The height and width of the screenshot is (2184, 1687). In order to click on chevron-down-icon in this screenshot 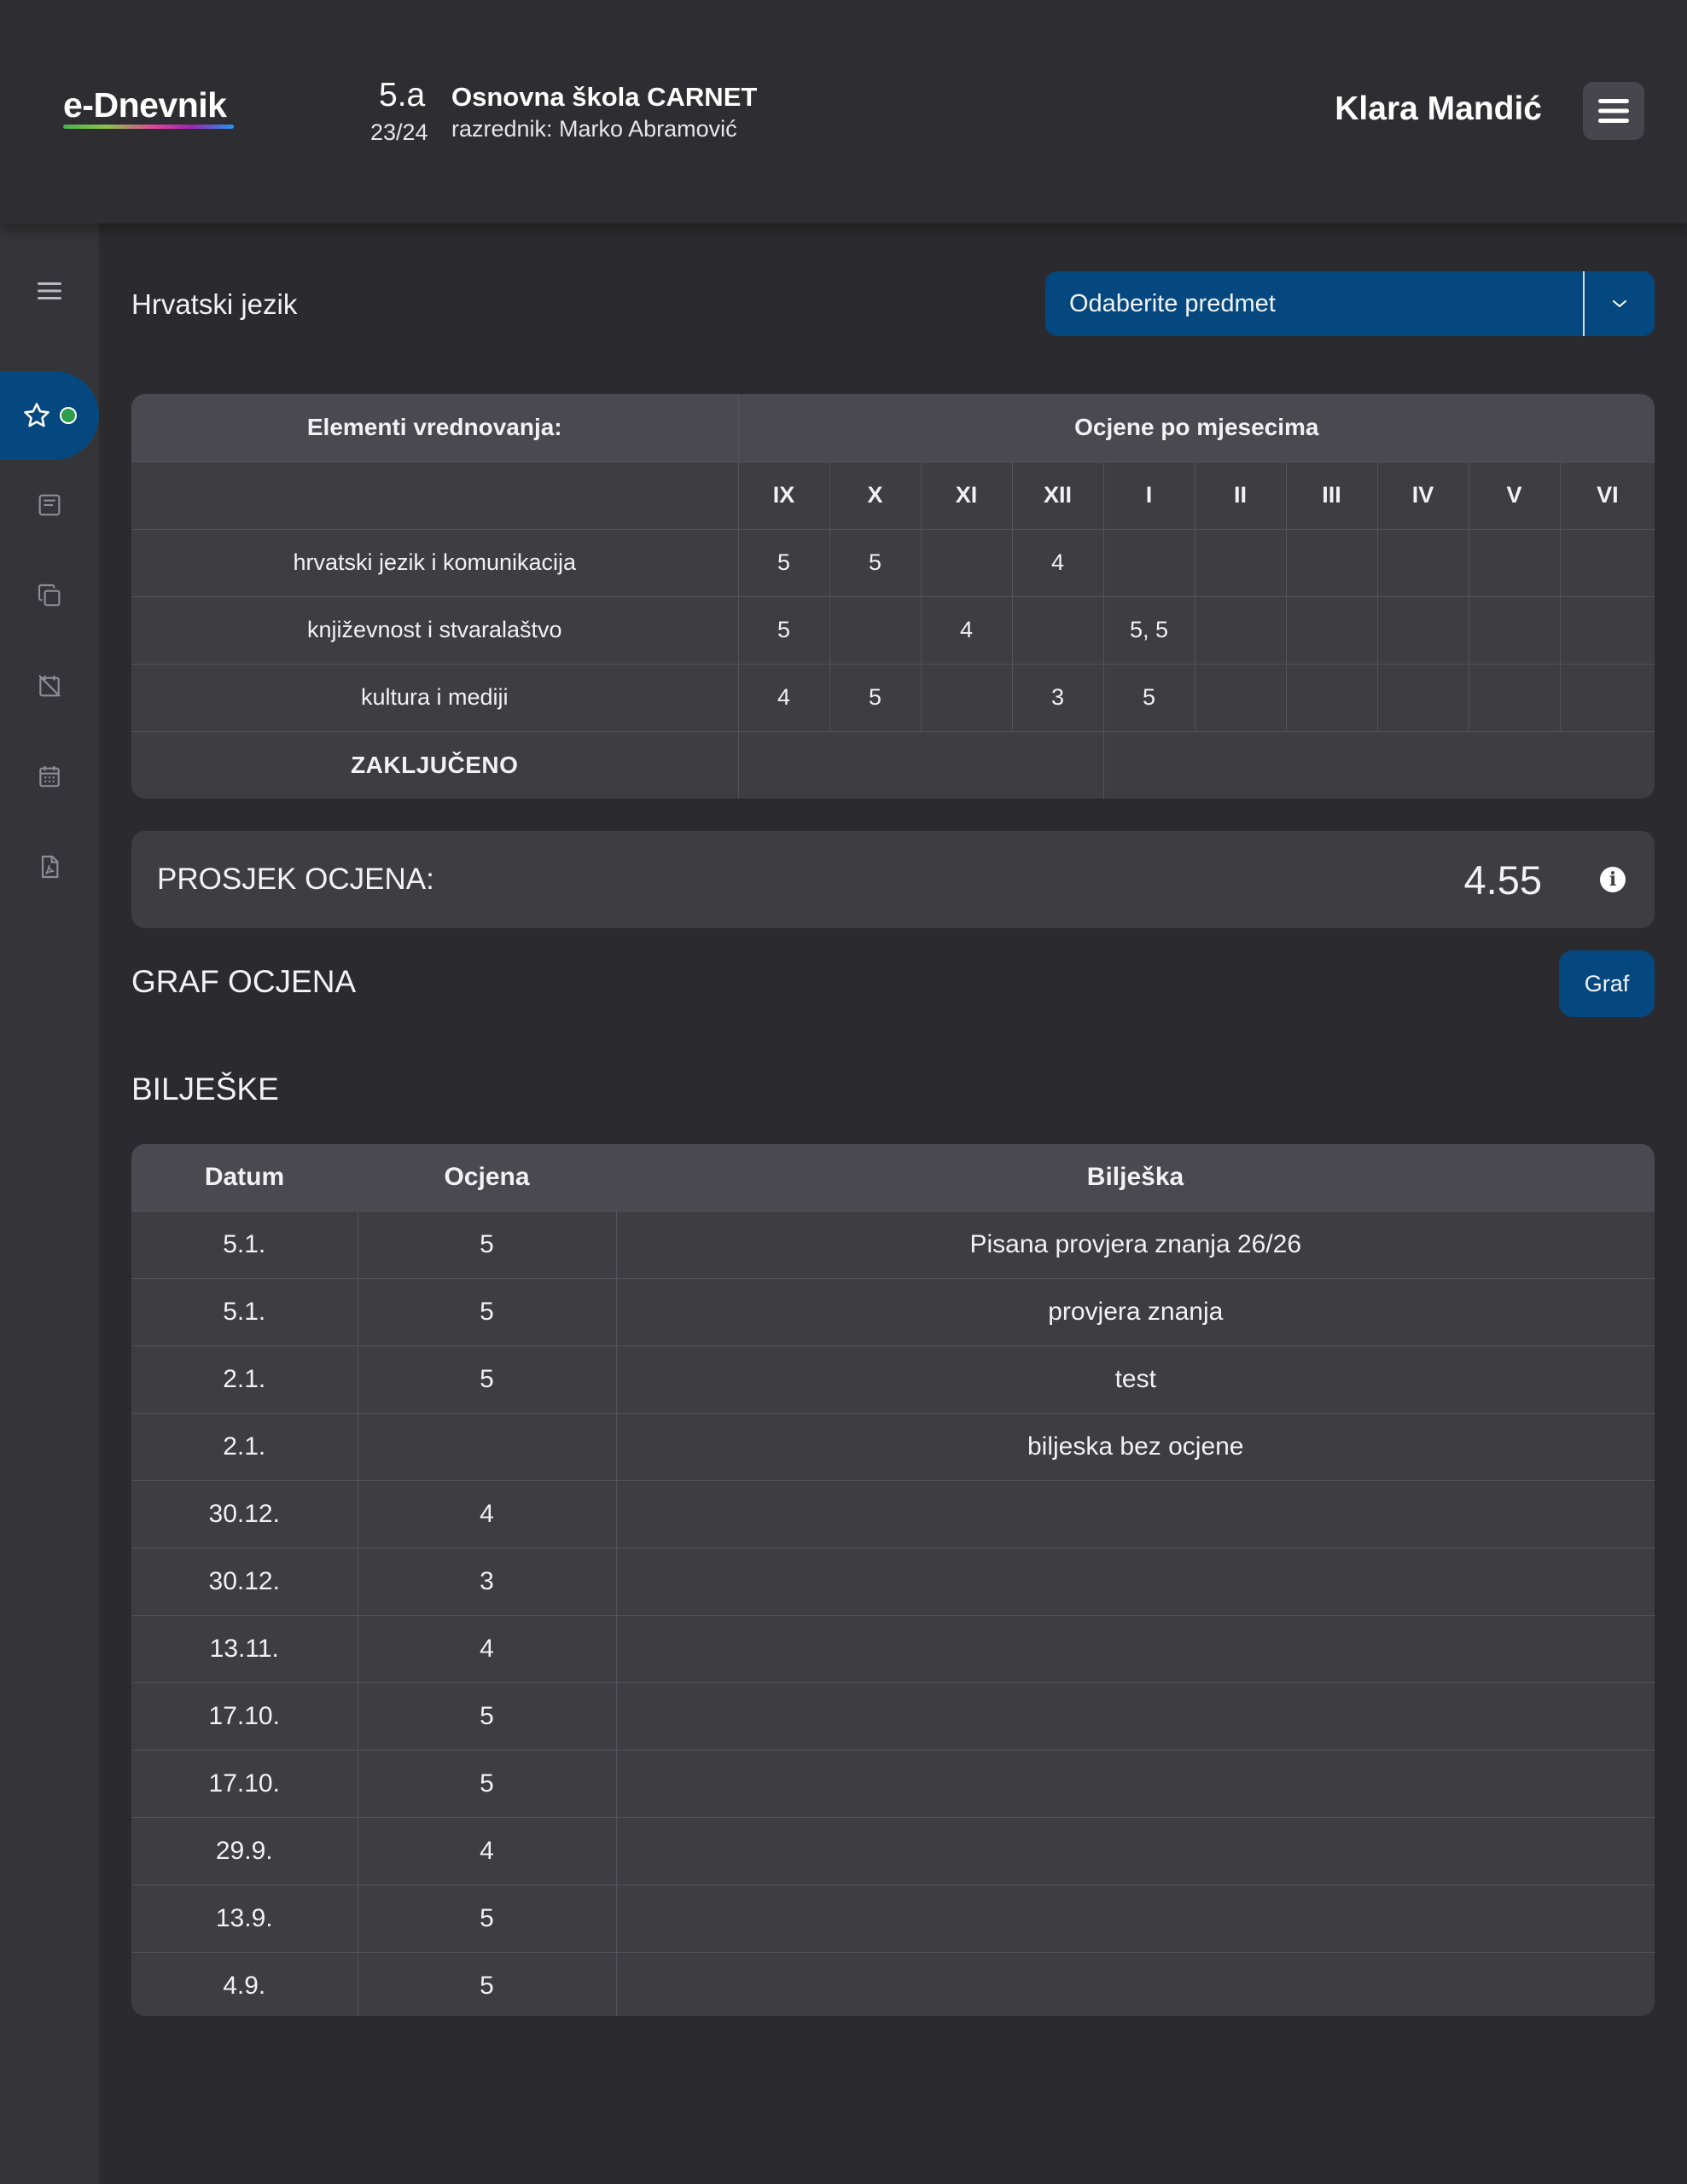, I will do `click(1619, 304)`.